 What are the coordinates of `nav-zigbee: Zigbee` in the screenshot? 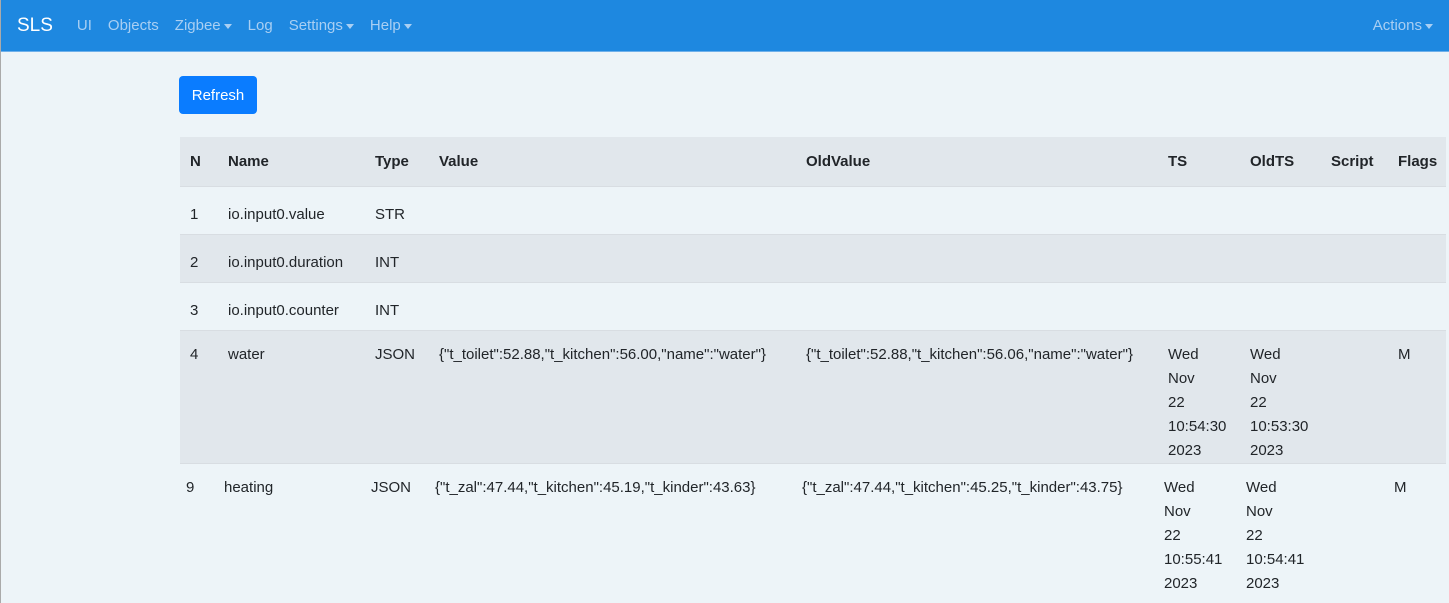 It's located at (203, 25).